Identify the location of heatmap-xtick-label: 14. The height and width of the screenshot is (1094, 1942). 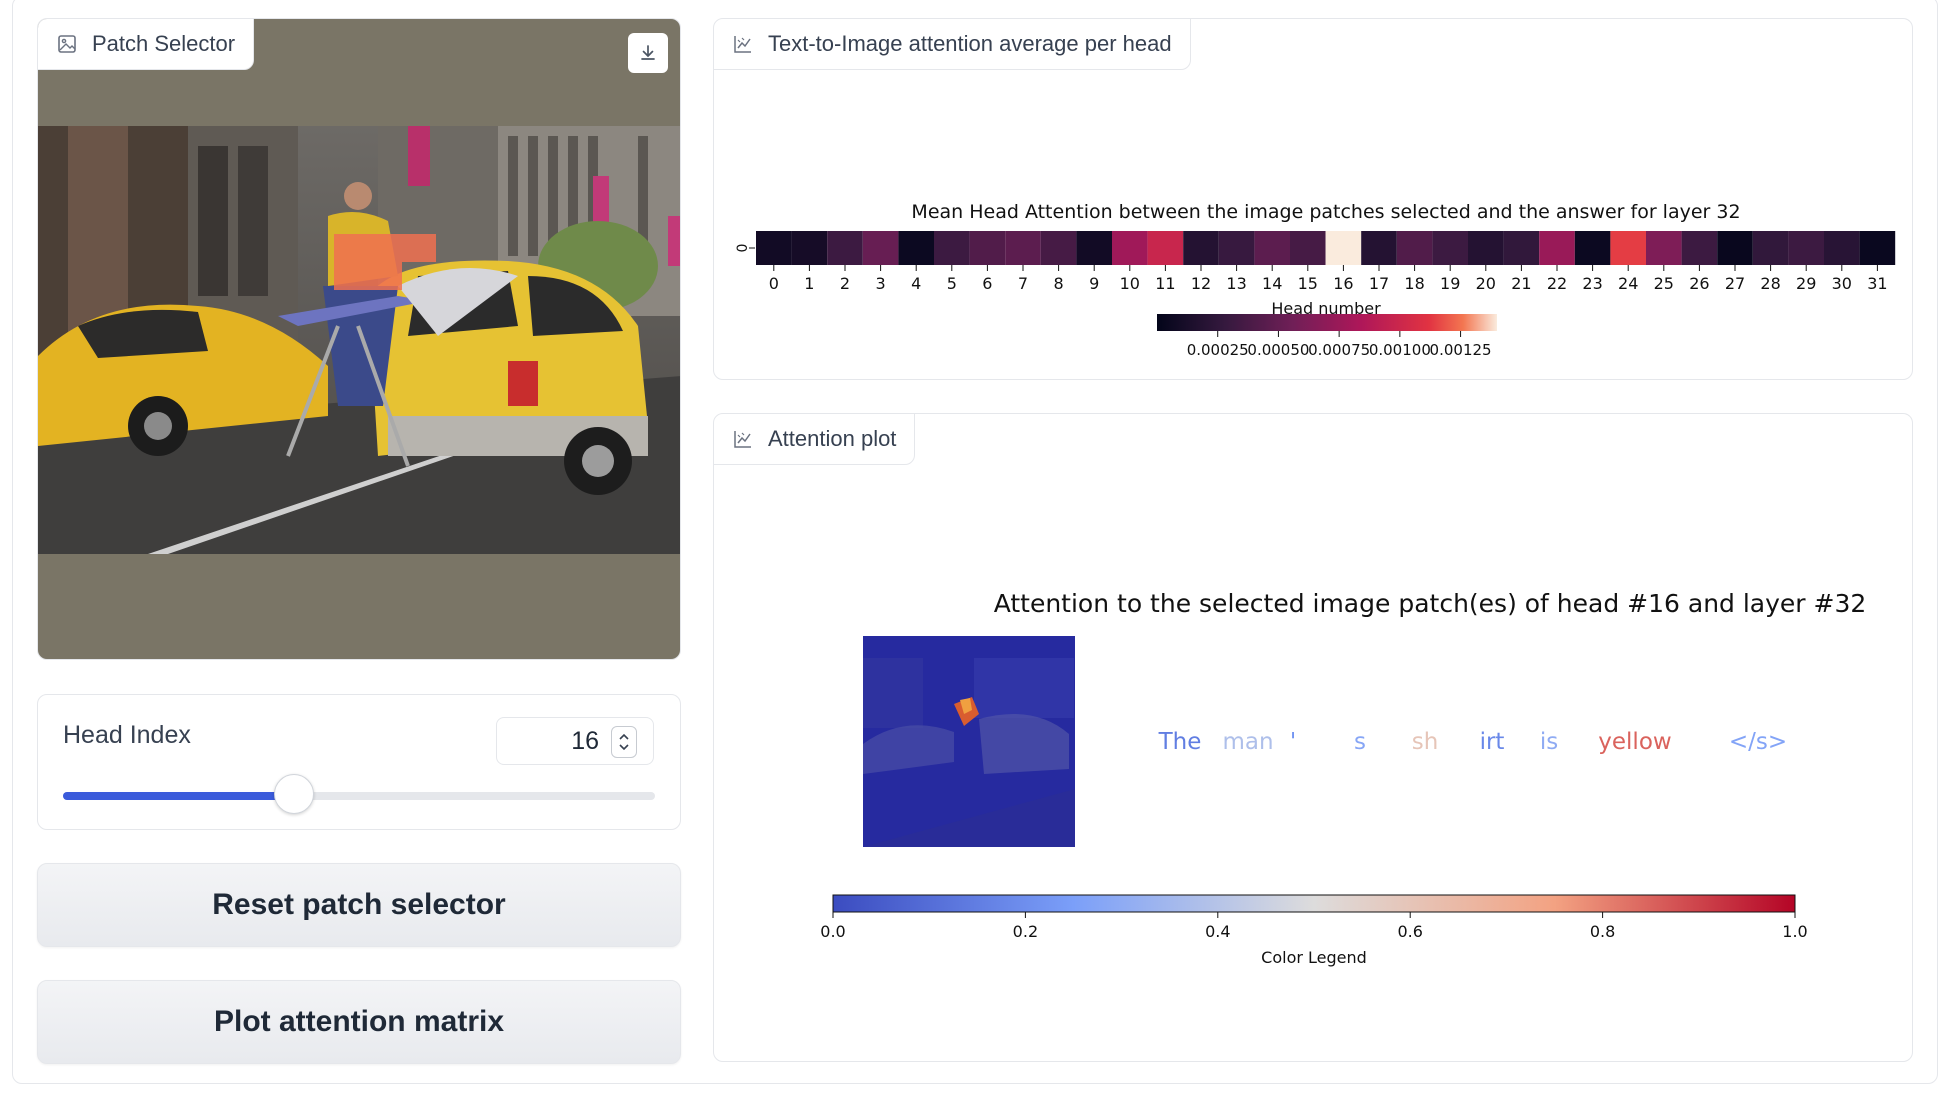
(1272, 283).